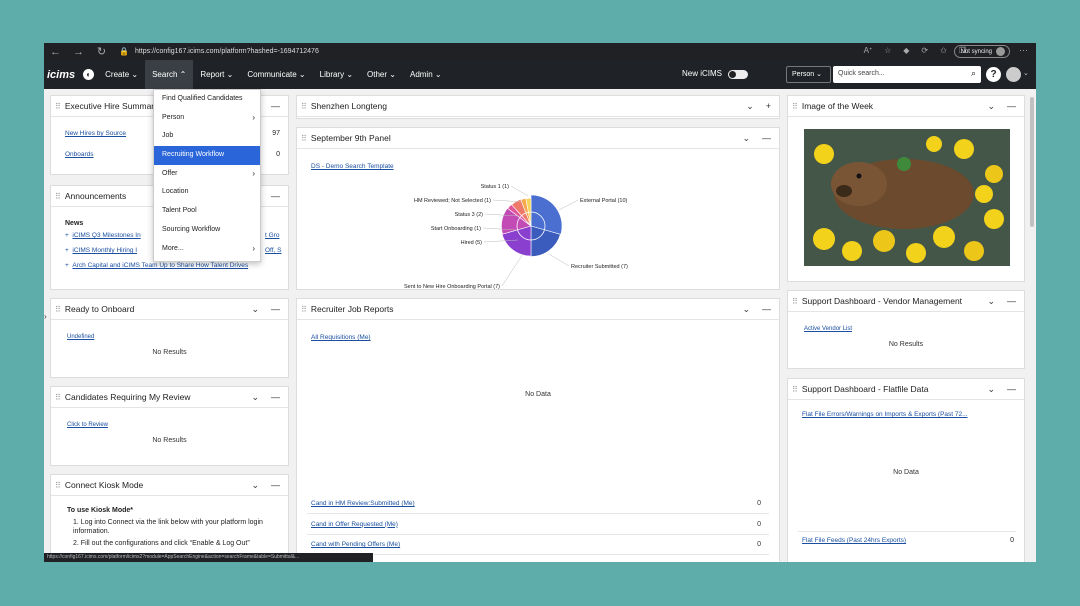 This screenshot has width=1080, height=606. What do you see at coordinates (216, 74) in the screenshot?
I see `menu-report: Report ⌄` at bounding box center [216, 74].